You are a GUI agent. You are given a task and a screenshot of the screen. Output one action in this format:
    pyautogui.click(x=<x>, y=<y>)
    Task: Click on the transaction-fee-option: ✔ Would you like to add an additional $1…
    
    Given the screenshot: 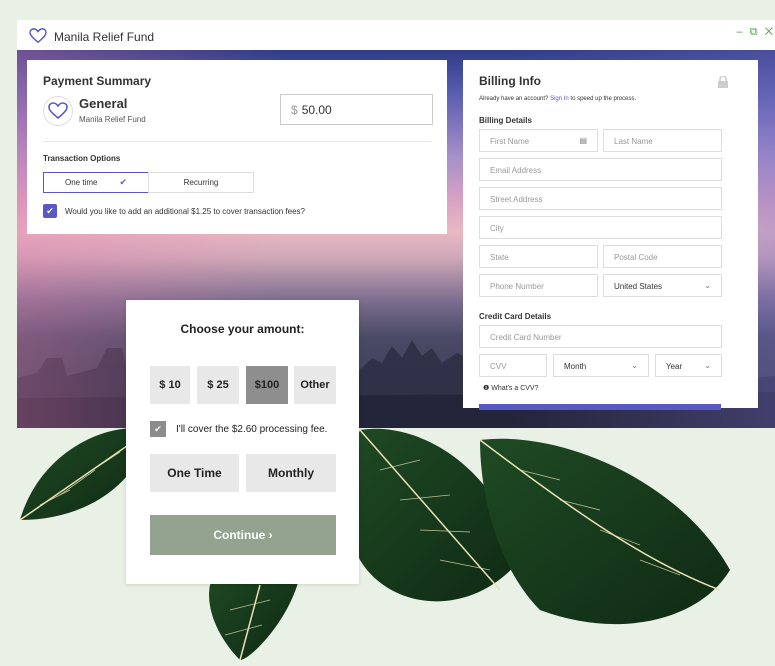 What is the action you would take?
    pyautogui.click(x=174, y=211)
    